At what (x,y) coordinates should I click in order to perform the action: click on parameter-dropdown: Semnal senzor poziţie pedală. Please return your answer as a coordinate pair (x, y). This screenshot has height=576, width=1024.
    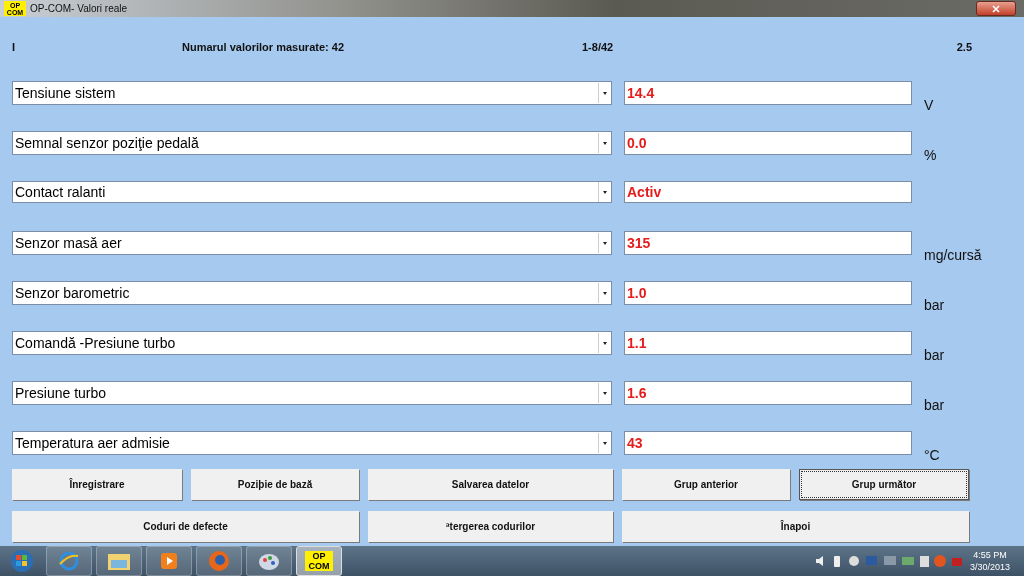
    Looking at the image, I should click on (312, 143).